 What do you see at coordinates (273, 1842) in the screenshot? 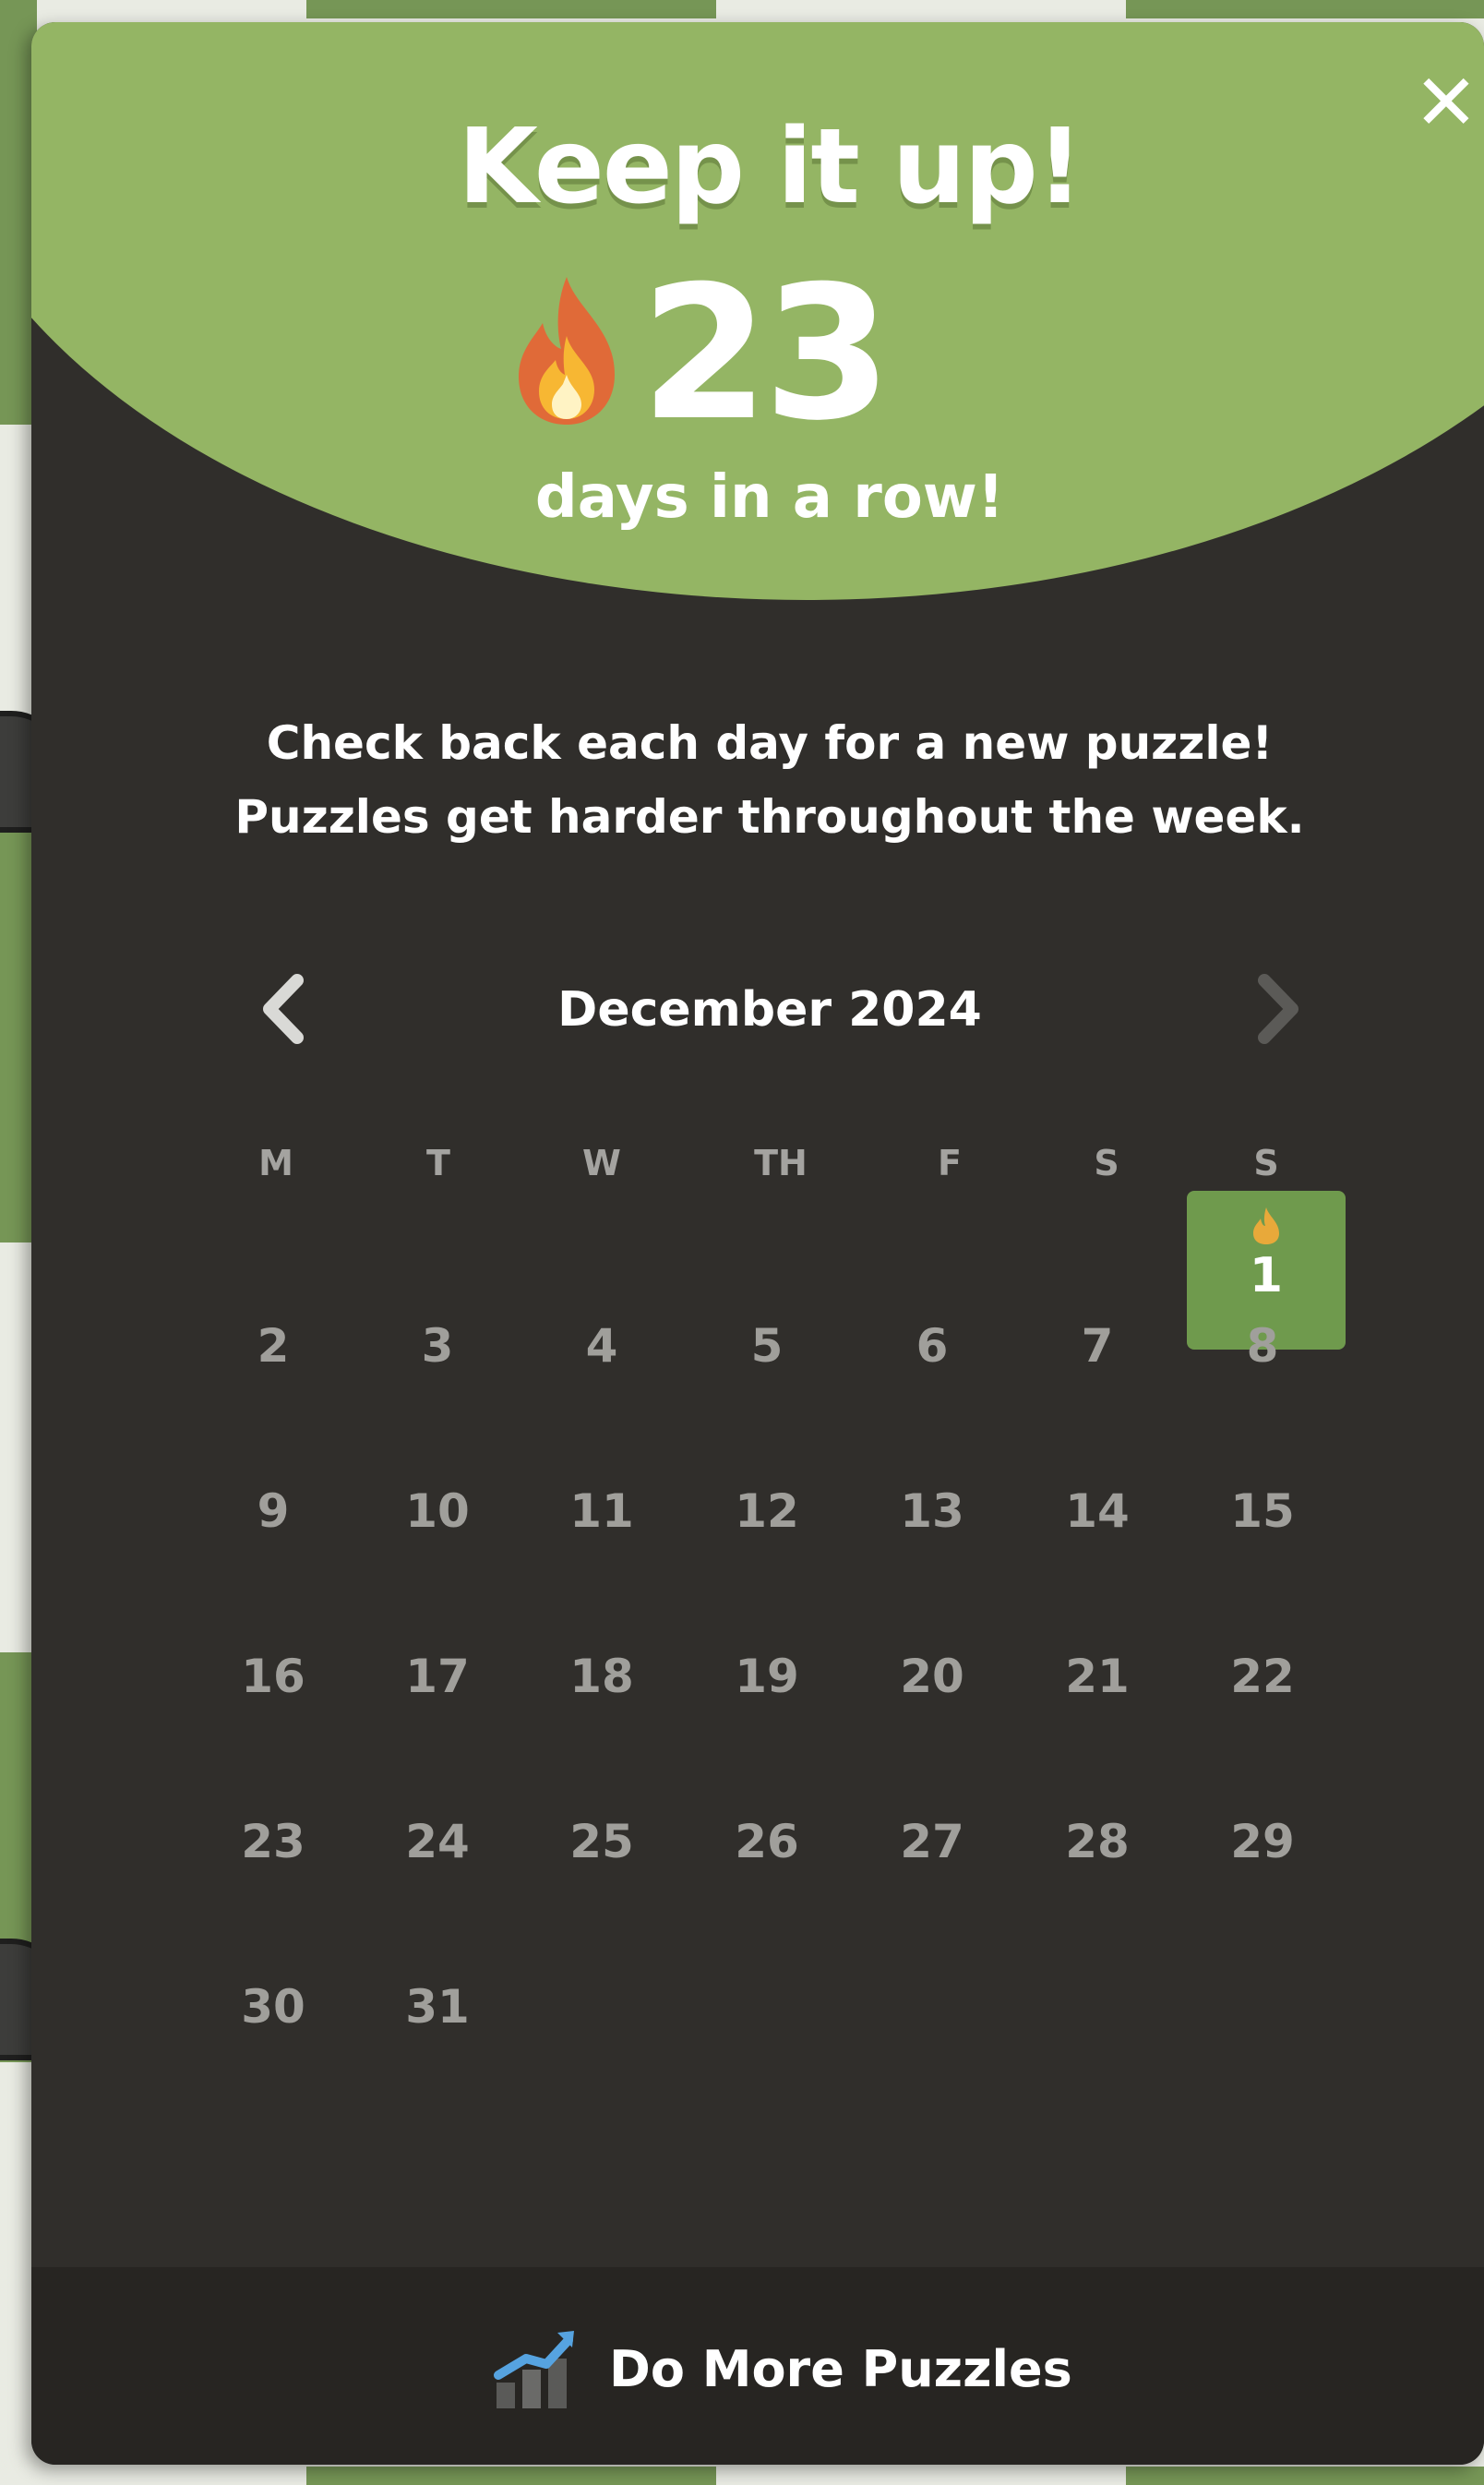
I see `calendar-day: 23` at bounding box center [273, 1842].